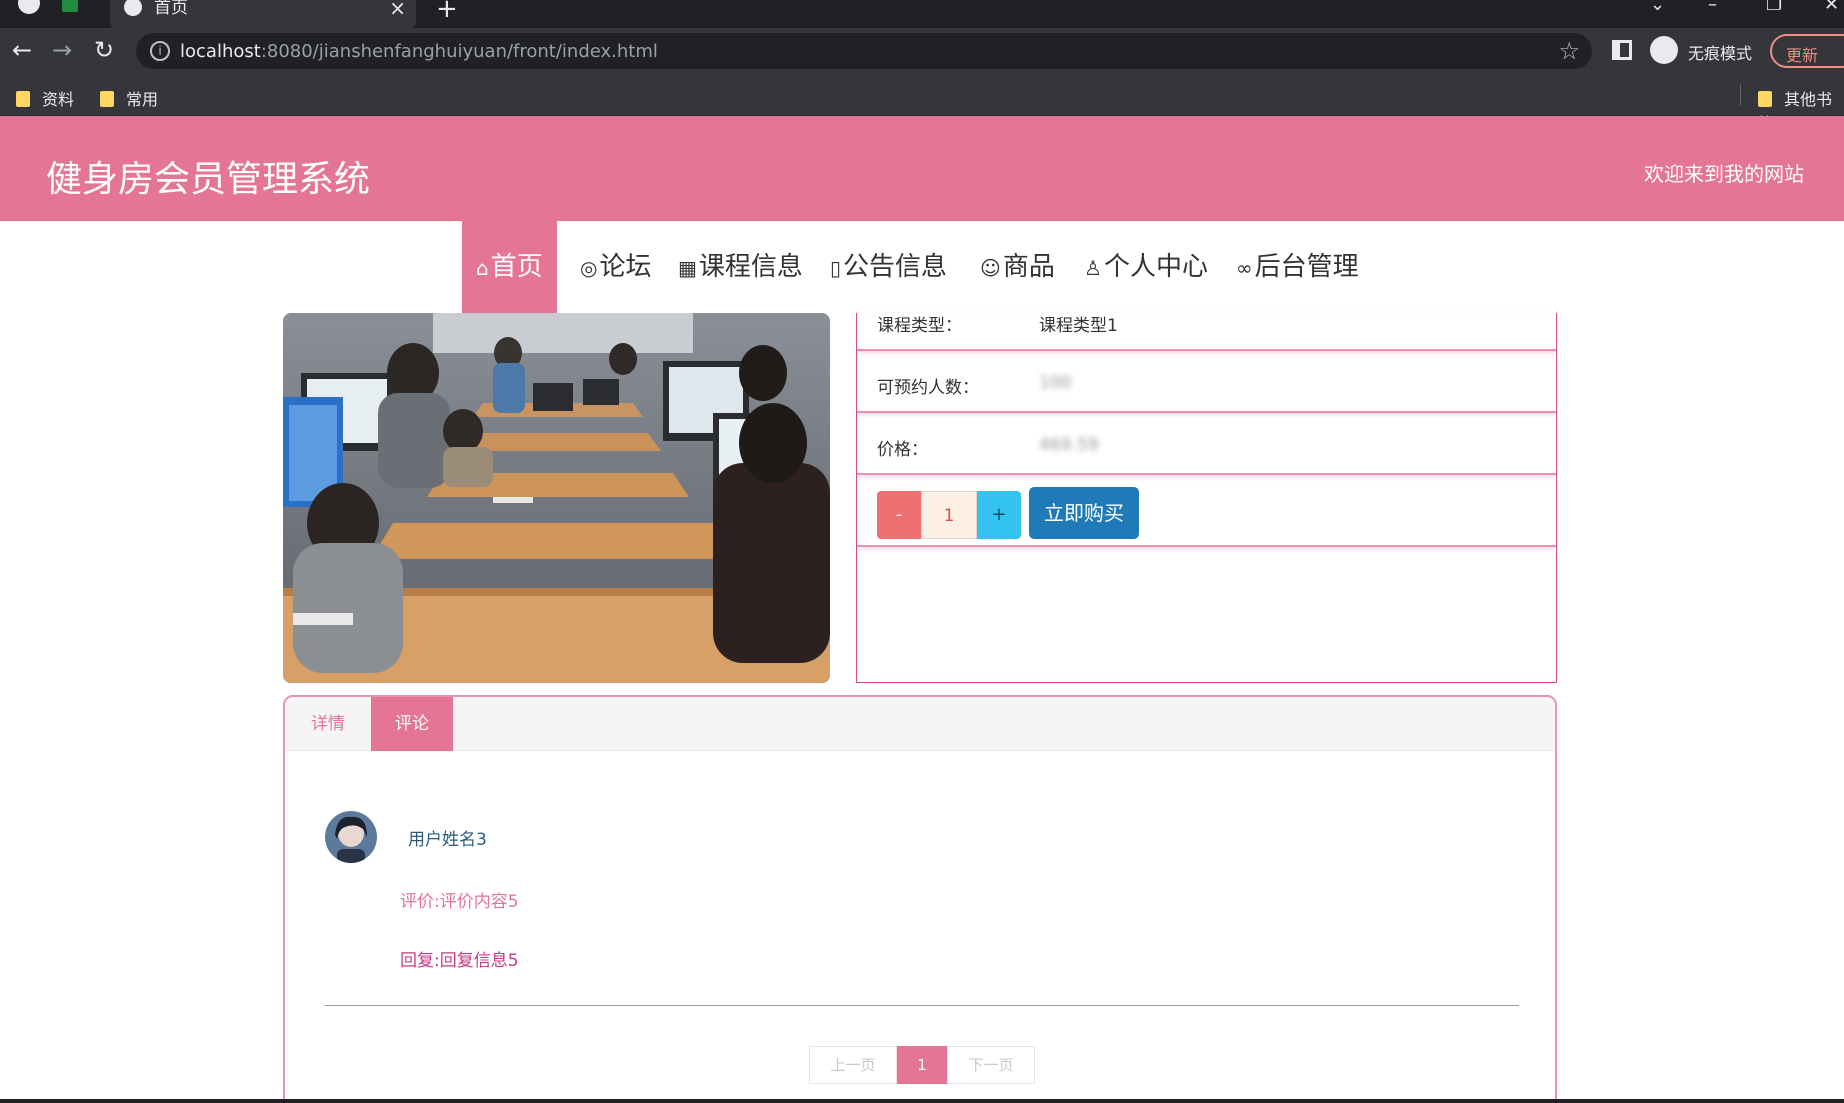  Describe the element at coordinates (920, 724) in the screenshot. I see `detail-tabs: 详情 评论` at that location.